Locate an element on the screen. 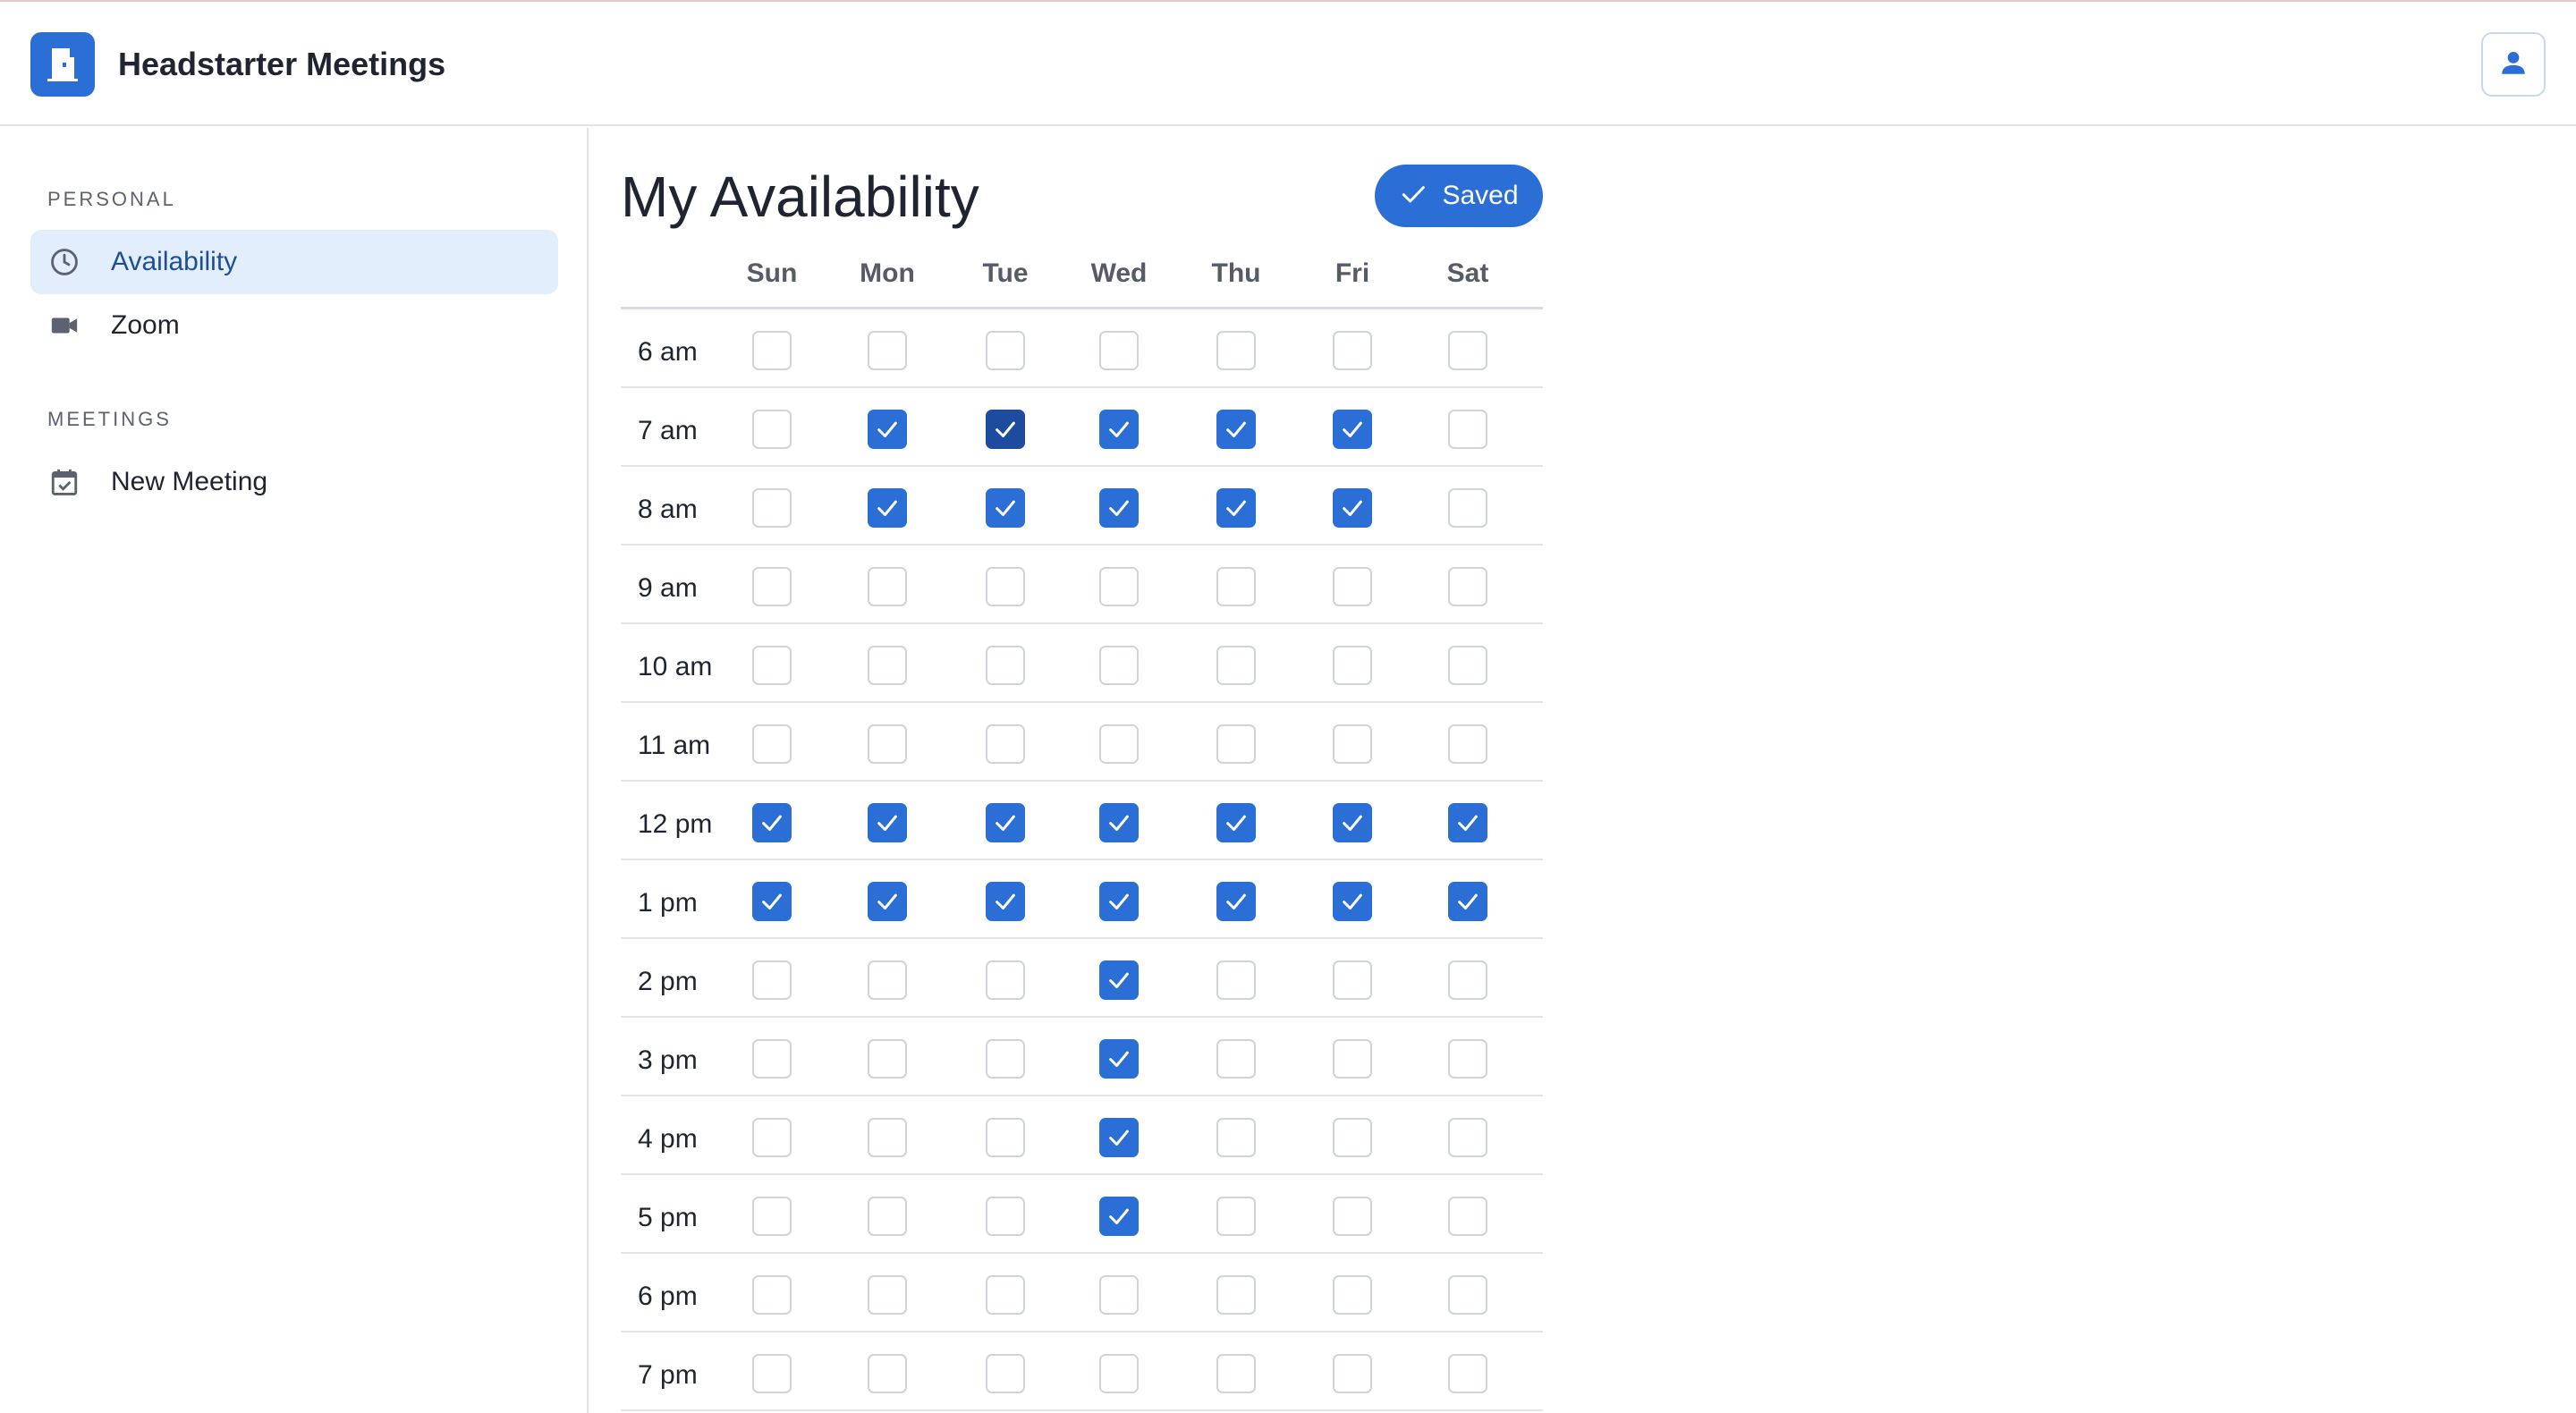 The height and width of the screenshot is (1413, 2576). sidebar-item-zoom: Zoom is located at coordinates (294, 325).